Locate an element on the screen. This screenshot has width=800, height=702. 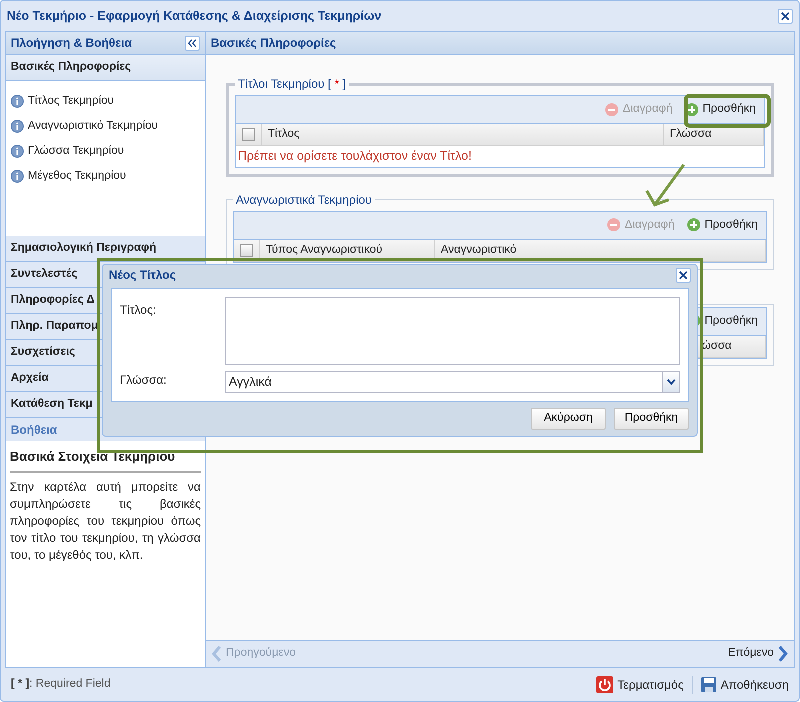
dialog-title: Νέος Τίτλος is located at coordinates (142, 275).